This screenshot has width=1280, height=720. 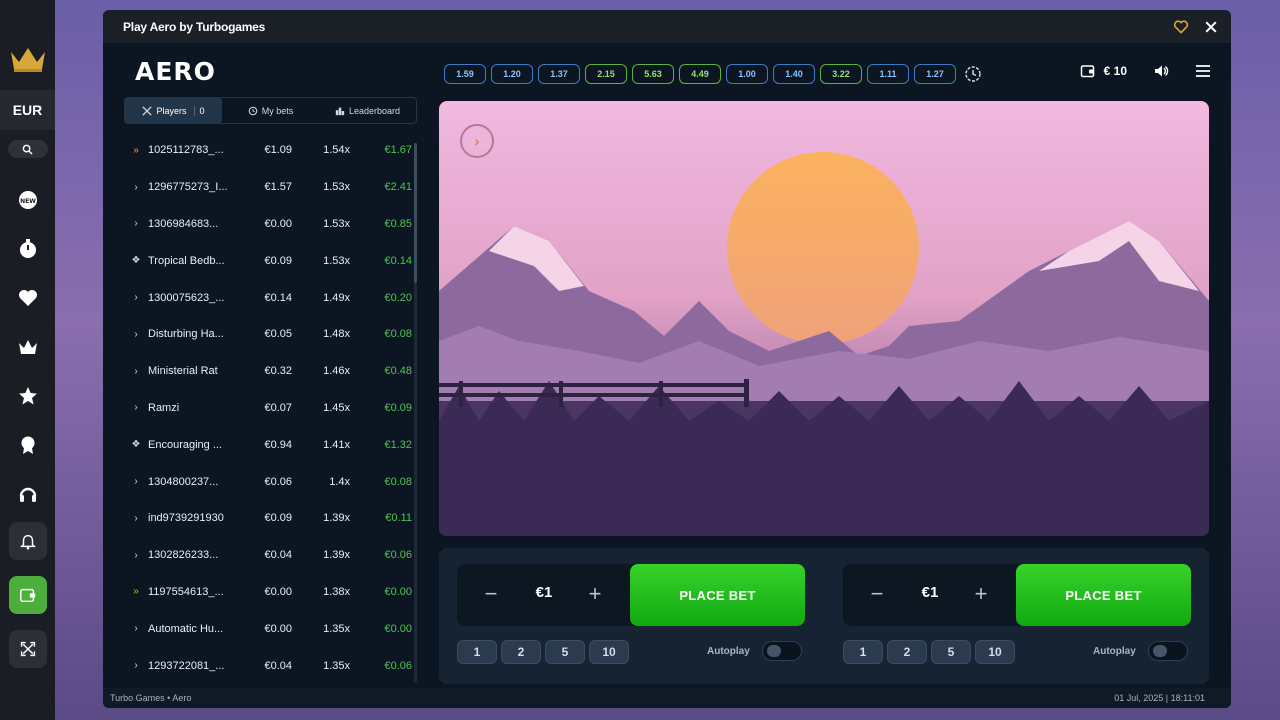 What do you see at coordinates (747, 74) in the screenshot?
I see `multiplier-pill: 1.00` at bounding box center [747, 74].